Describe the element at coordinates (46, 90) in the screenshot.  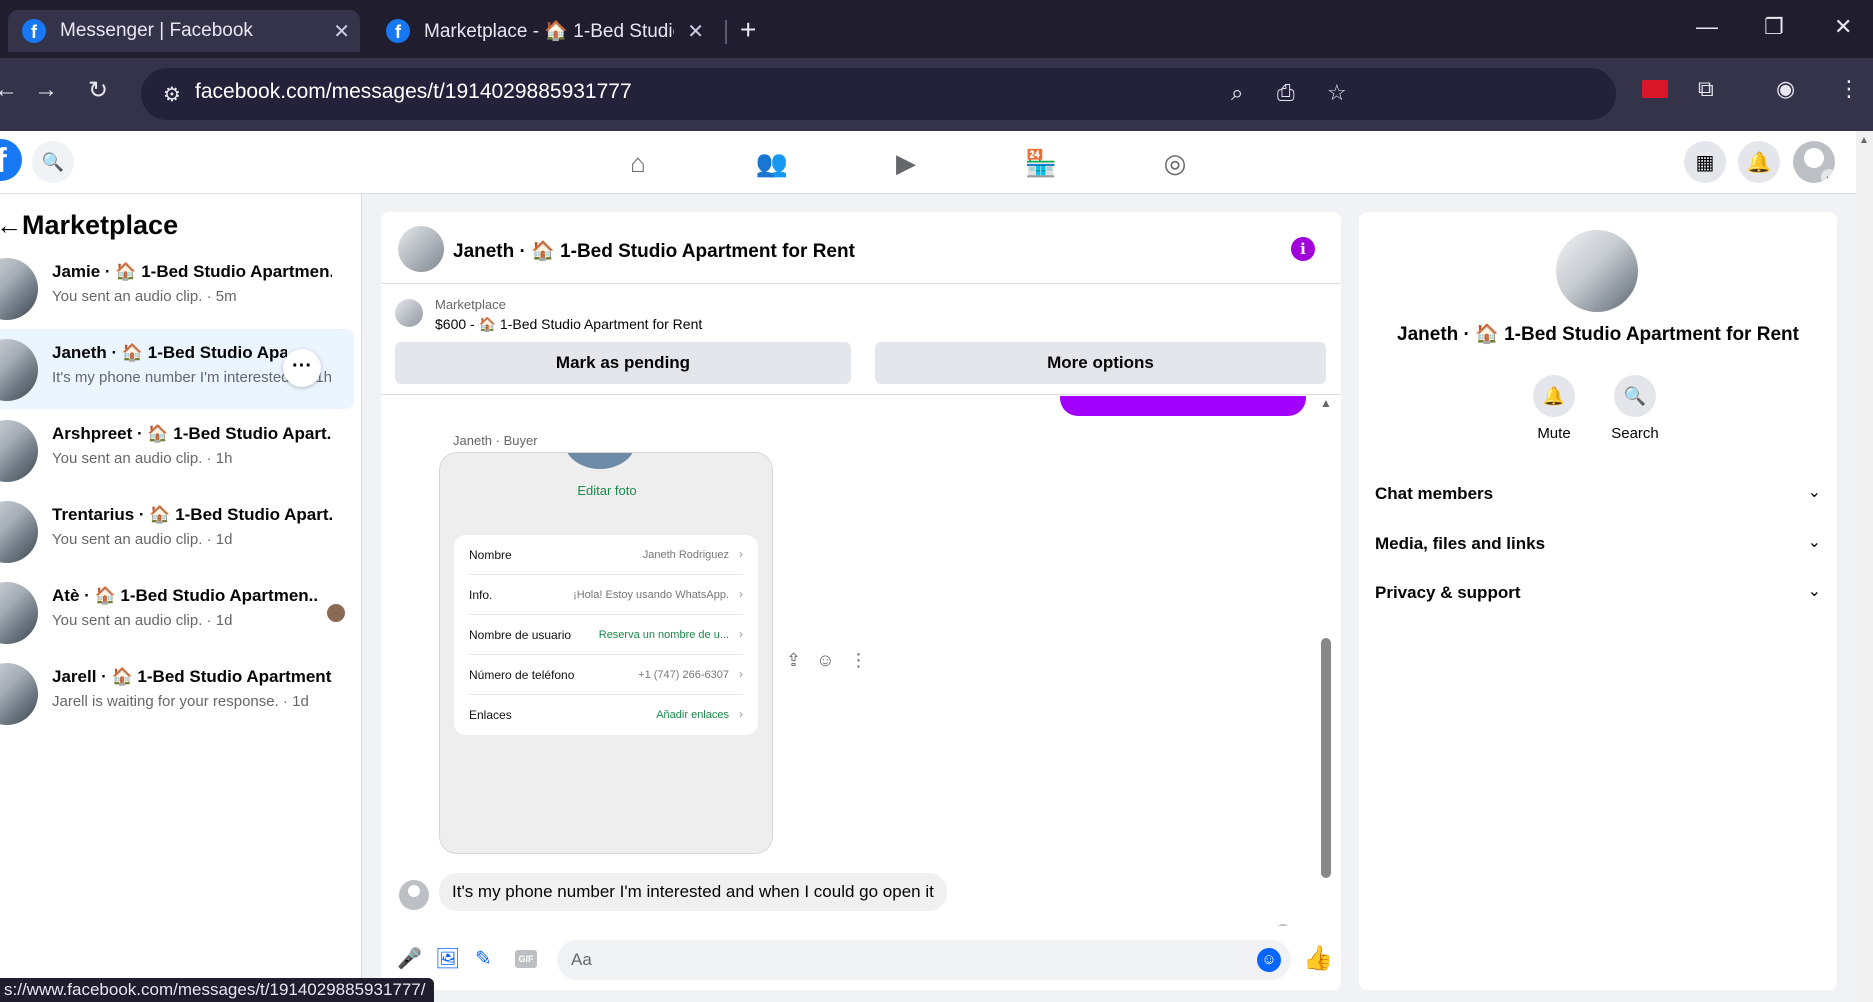
I see `forward-icon: →` at that location.